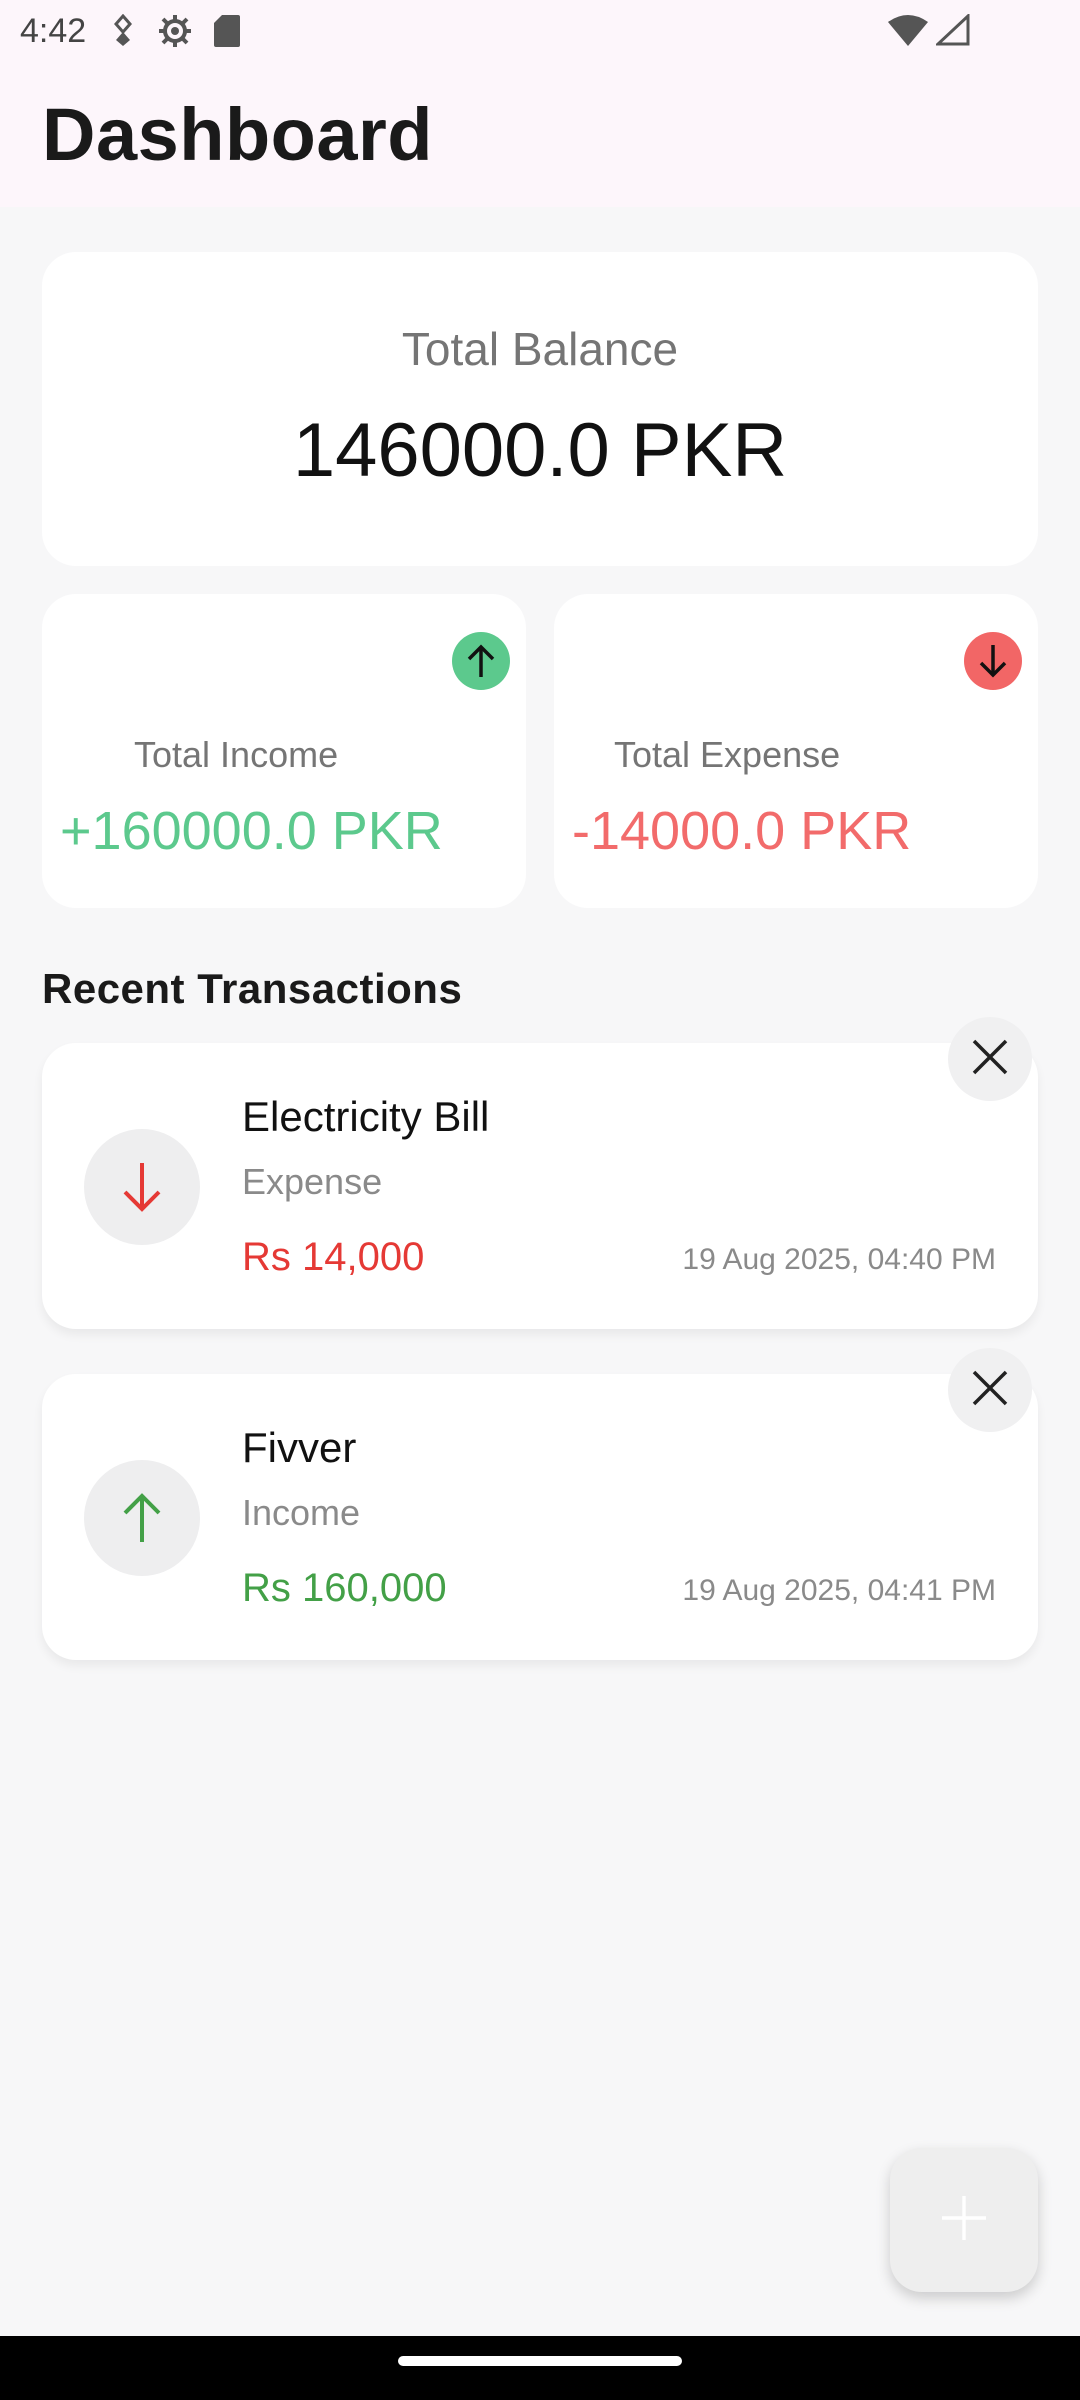 The height and width of the screenshot is (2400, 1080). I want to click on accessibility-icon, so click(123, 33).